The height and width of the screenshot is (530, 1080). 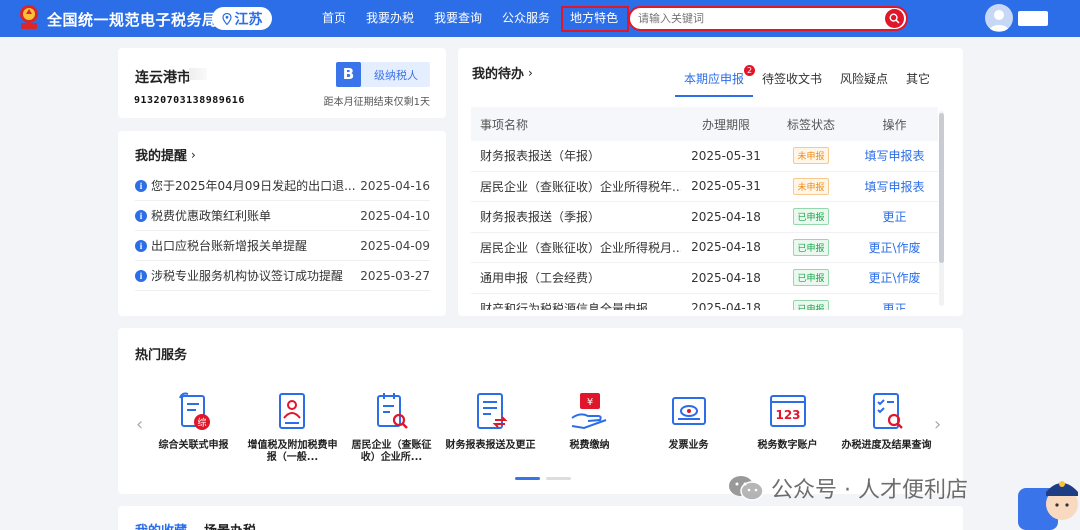 I want to click on nav-do-tax: 我要办税, so click(x=390, y=18).